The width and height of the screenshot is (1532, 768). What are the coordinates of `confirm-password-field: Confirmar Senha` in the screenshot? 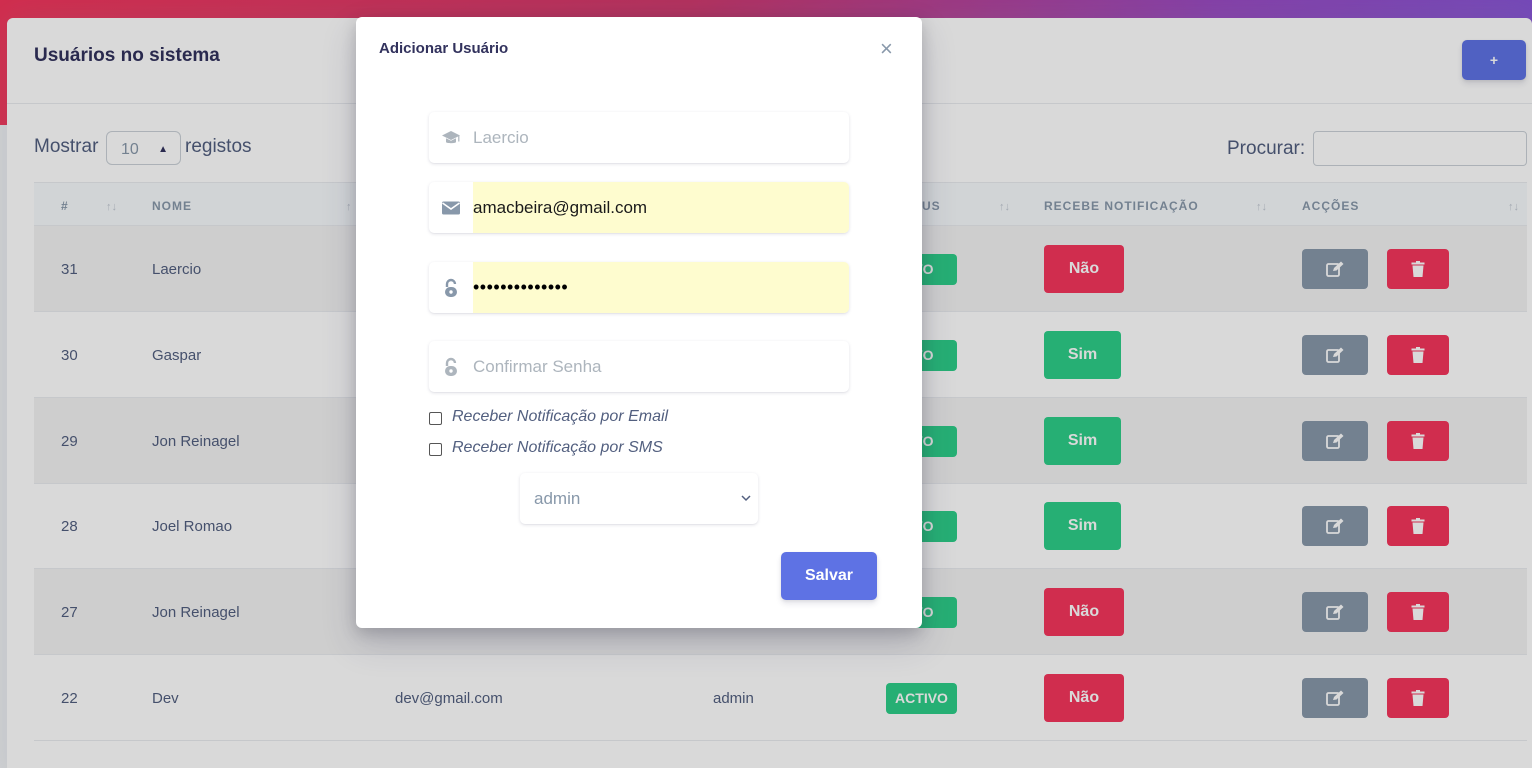 It's located at (639, 366).